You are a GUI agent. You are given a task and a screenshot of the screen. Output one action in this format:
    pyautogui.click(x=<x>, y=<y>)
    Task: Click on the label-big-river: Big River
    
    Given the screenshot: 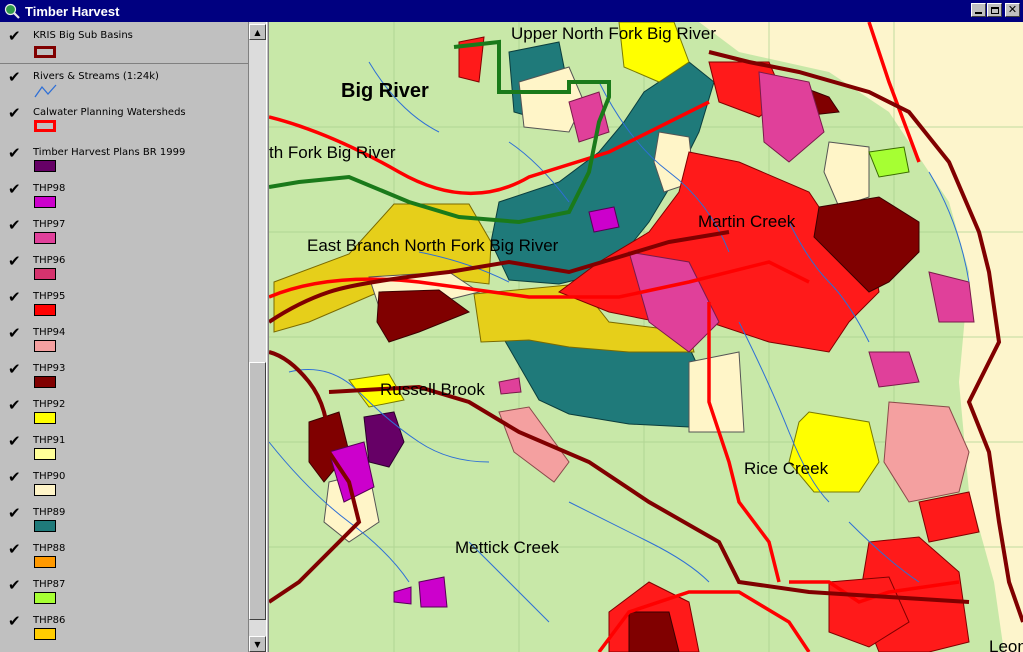 What is the action you would take?
    pyautogui.click(x=385, y=91)
    